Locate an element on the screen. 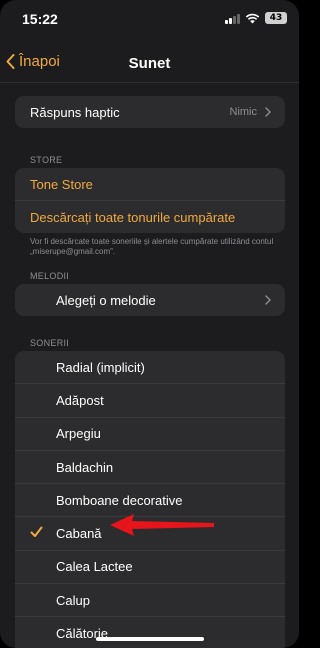 This screenshot has width=320, height=648. cellular-signal-icon is located at coordinates (232, 18).